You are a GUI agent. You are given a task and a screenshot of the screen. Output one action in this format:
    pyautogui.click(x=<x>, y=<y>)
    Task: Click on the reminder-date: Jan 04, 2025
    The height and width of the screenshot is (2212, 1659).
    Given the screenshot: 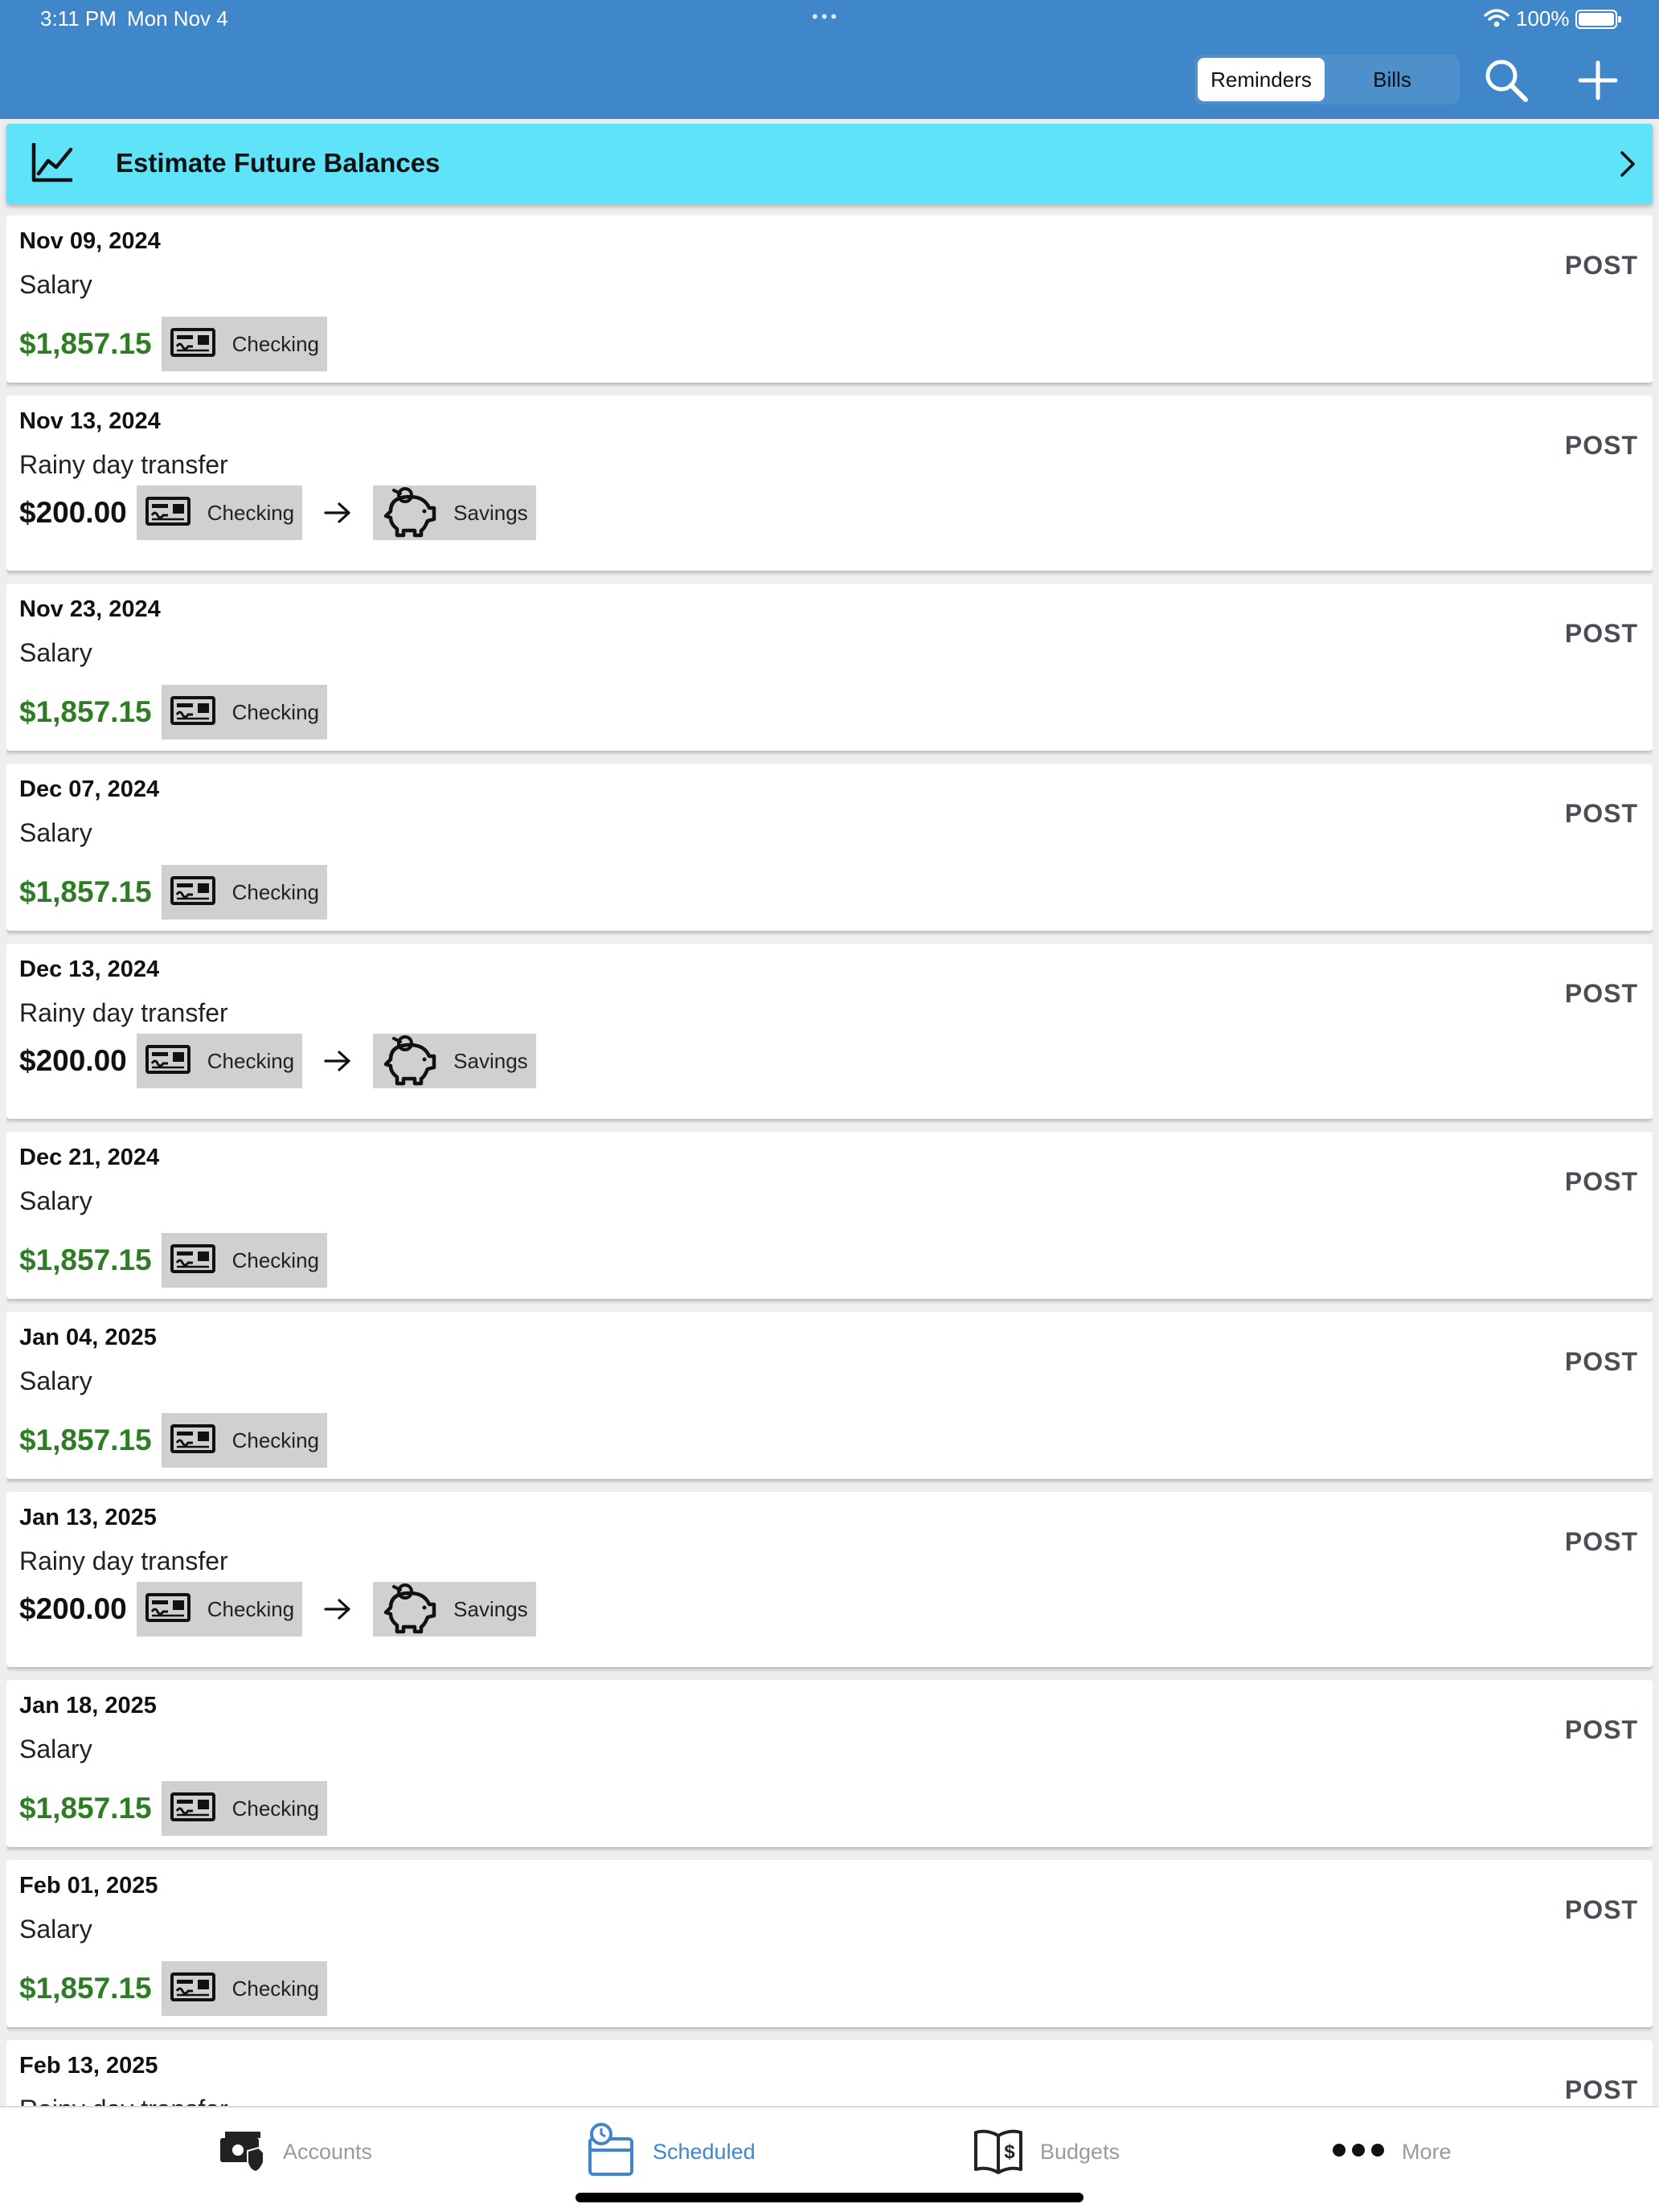 What is the action you would take?
    pyautogui.click(x=88, y=1337)
    